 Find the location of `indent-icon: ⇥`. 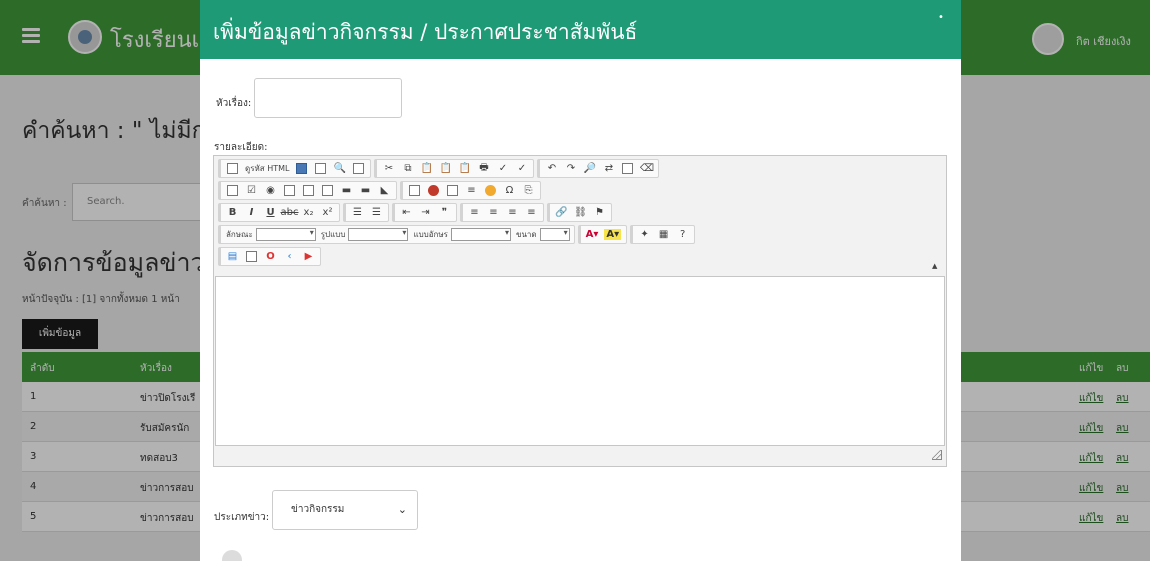

indent-icon: ⇥ is located at coordinates (425, 212).